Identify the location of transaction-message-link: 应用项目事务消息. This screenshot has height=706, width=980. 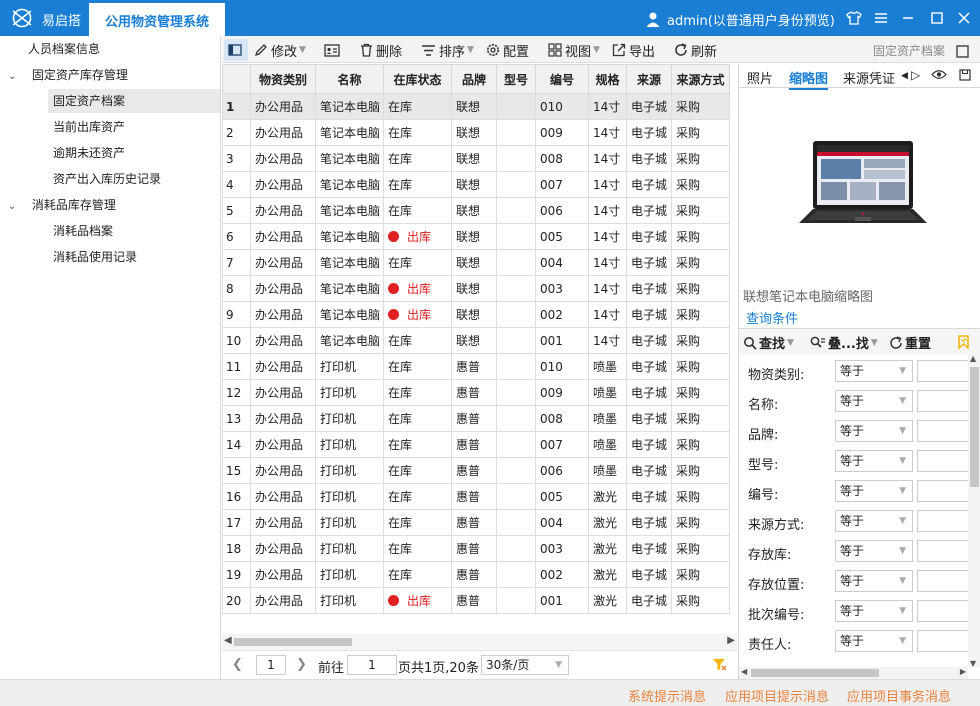
(899, 695).